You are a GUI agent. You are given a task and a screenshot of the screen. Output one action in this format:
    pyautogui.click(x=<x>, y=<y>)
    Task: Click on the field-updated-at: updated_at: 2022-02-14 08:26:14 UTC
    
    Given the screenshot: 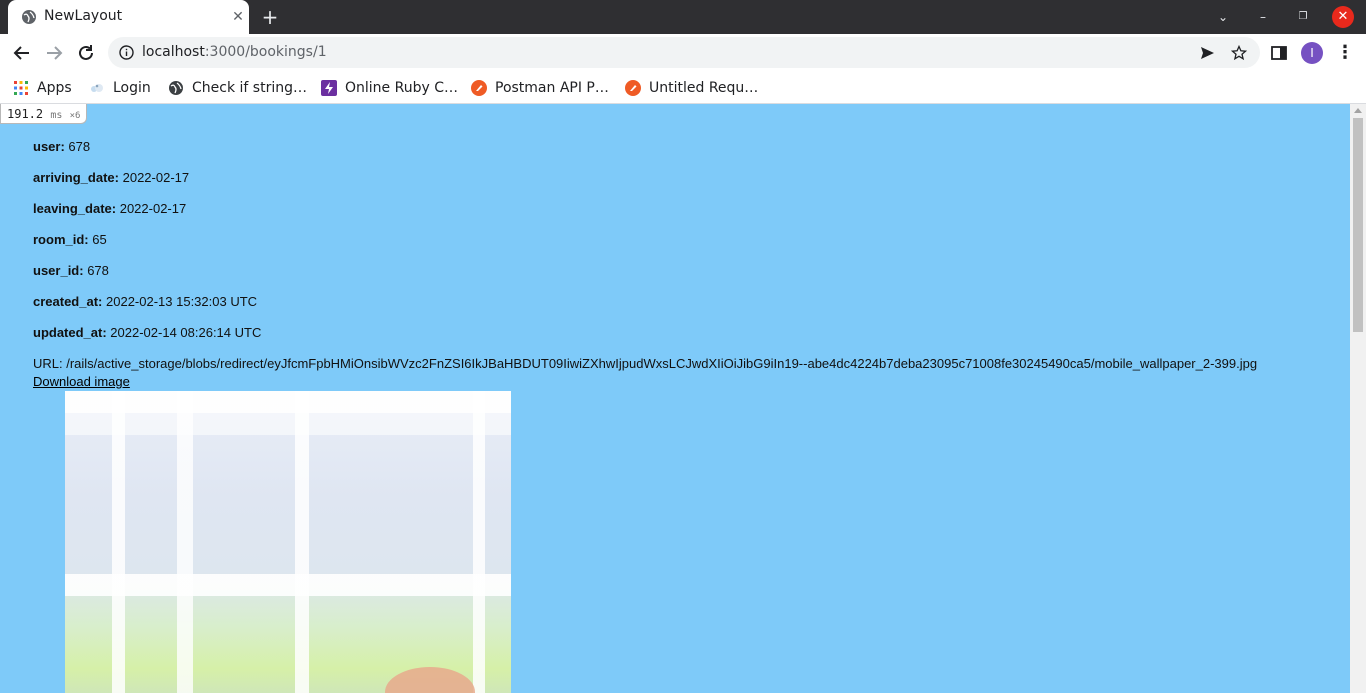 What is the action you would take?
    pyautogui.click(x=147, y=332)
    